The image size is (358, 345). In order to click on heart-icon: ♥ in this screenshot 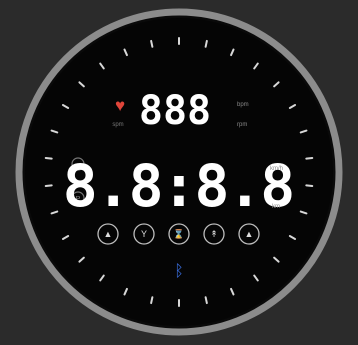, I will do `click(120, 105)`.